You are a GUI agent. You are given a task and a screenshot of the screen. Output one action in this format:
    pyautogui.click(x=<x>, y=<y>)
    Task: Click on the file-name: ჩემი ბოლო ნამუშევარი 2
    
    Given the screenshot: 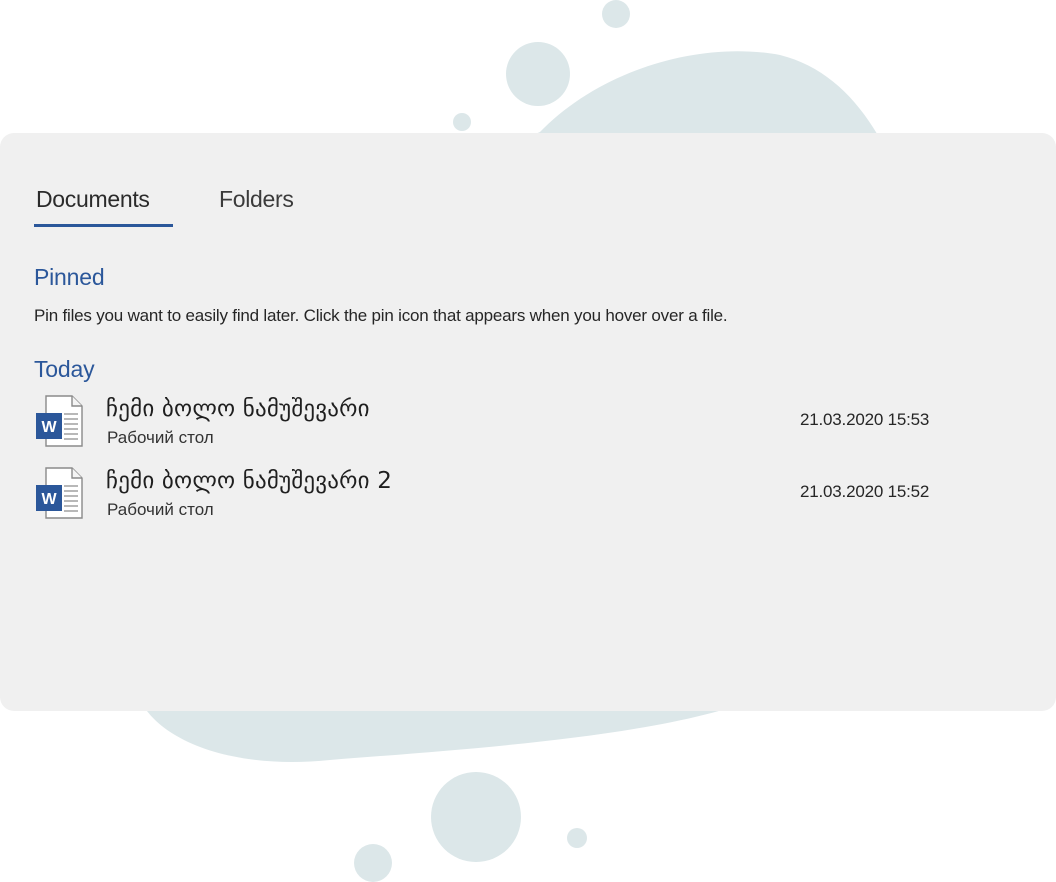 What is the action you would take?
    pyautogui.click(x=249, y=481)
    